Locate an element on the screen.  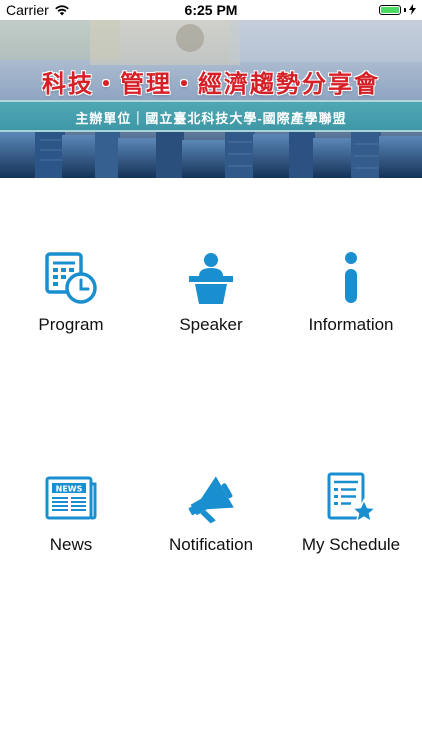
status-bar: Carrier 6:25 PM is located at coordinates (211, 10).